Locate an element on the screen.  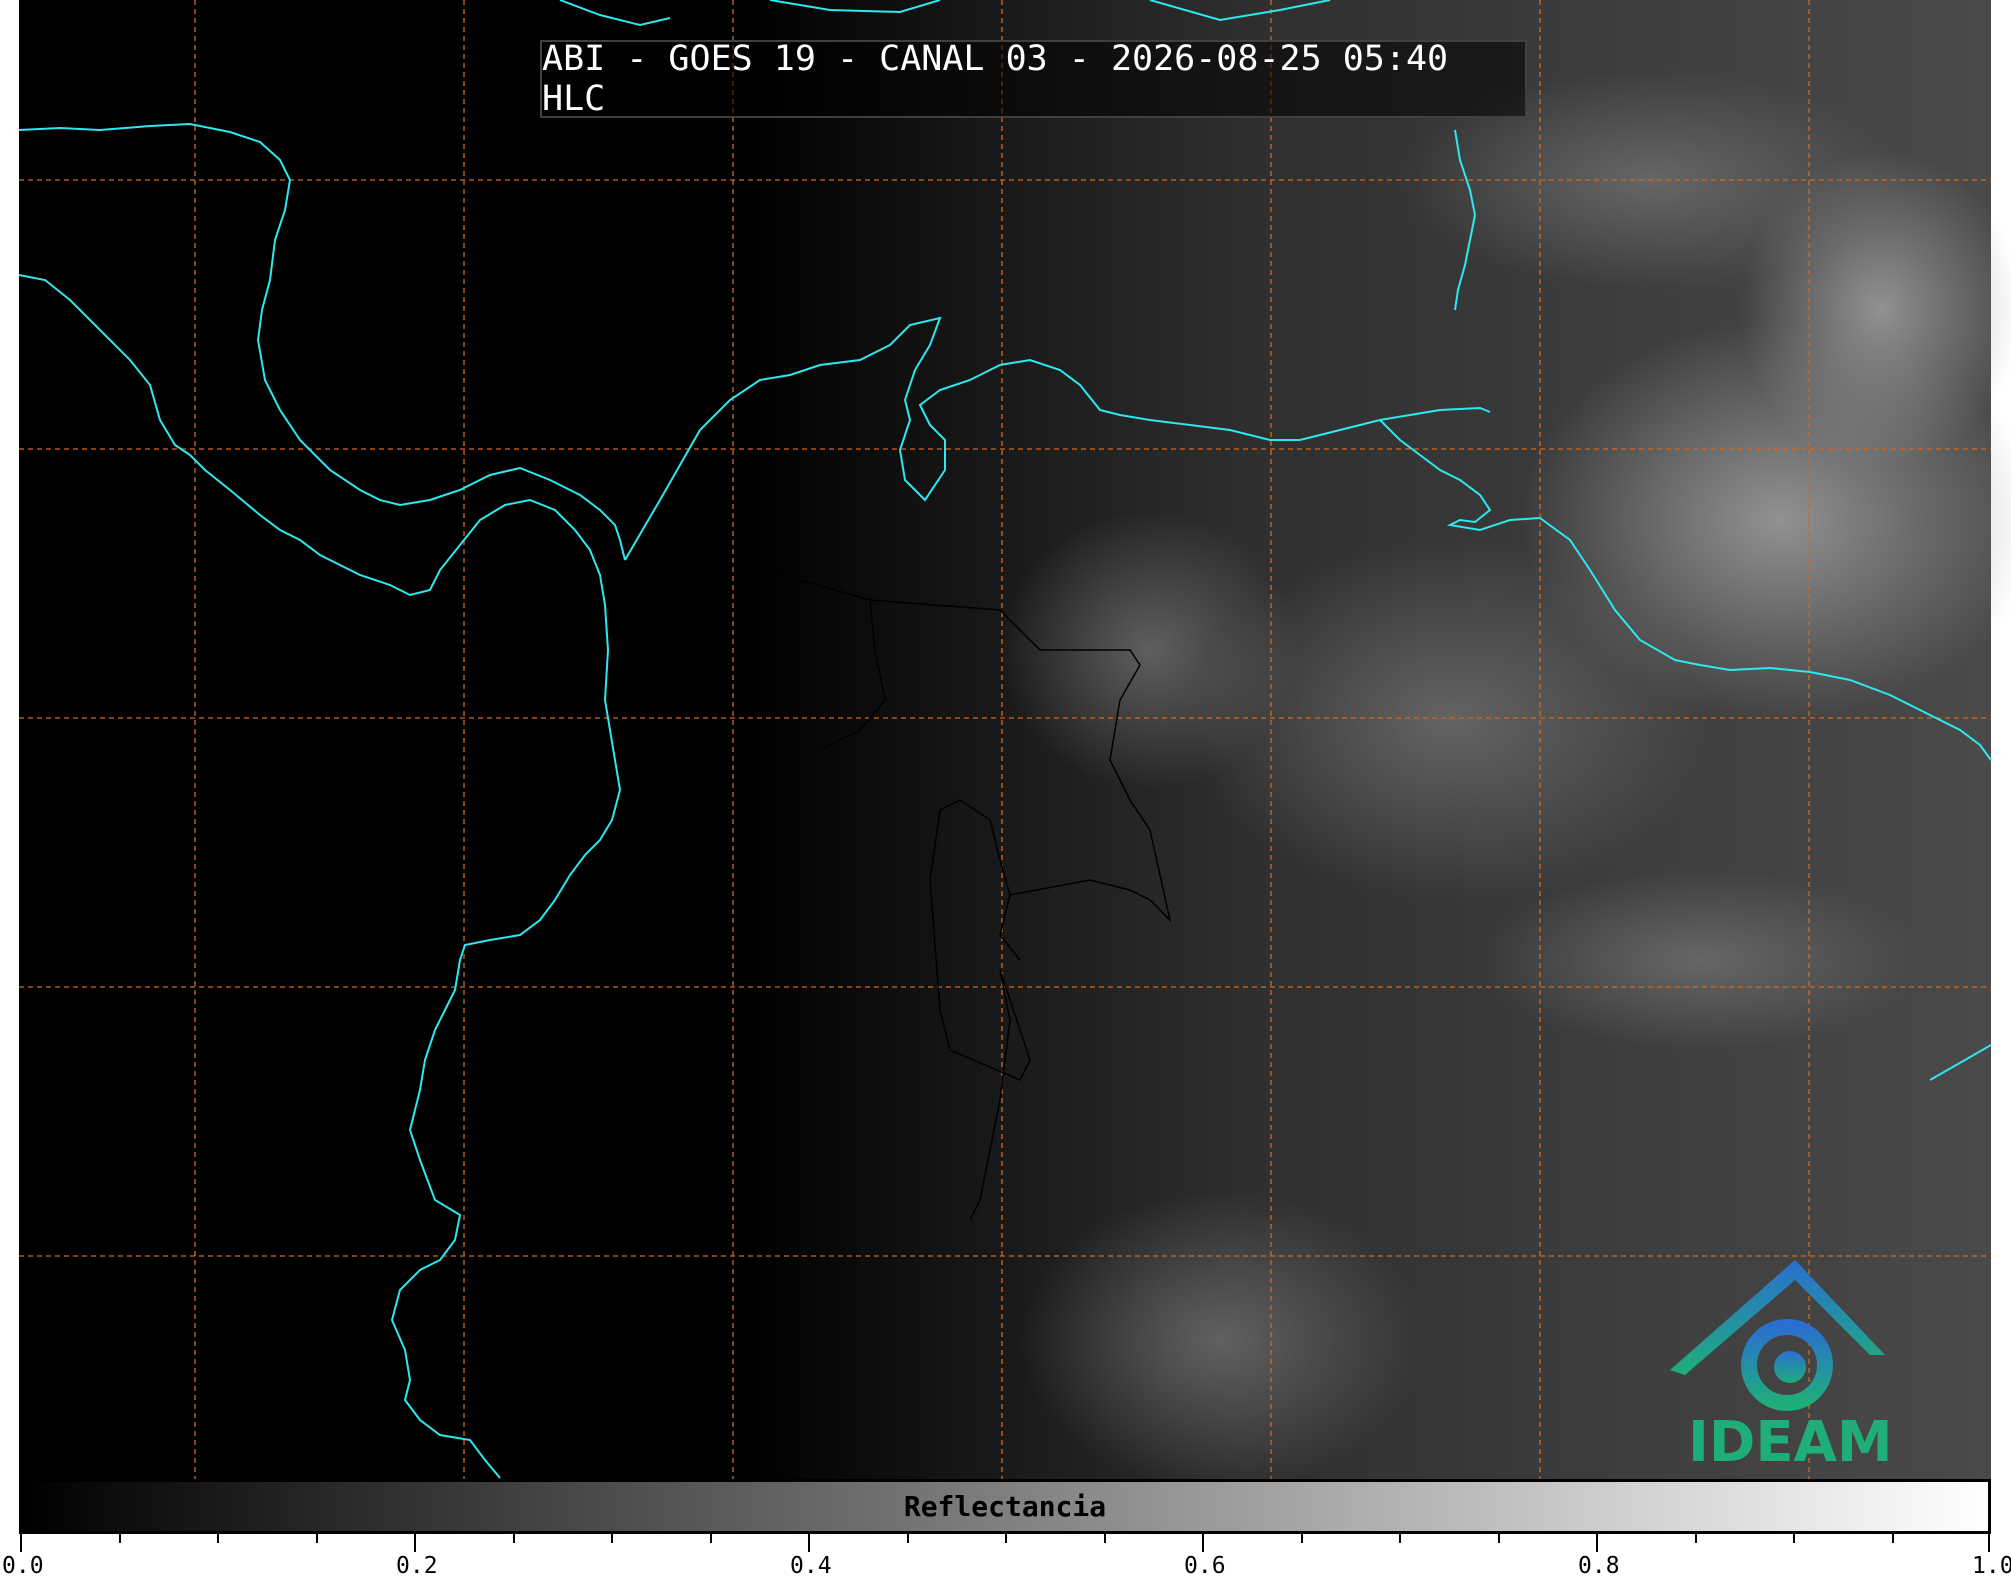
colorbar-tick-label: 0.6 is located at coordinates (1205, 1566).